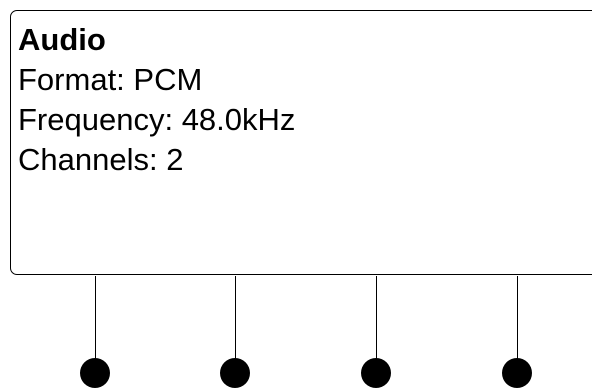 The height and width of the screenshot is (388, 592). Describe the element at coordinates (110, 79) in the screenshot. I see `format-line: Format: PCM` at that location.